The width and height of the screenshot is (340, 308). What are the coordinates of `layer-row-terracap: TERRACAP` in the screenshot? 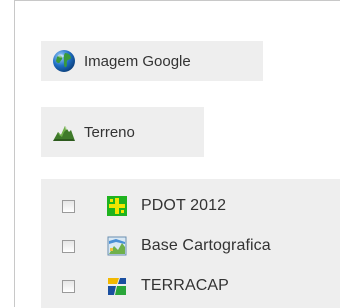 It's located at (190, 286).